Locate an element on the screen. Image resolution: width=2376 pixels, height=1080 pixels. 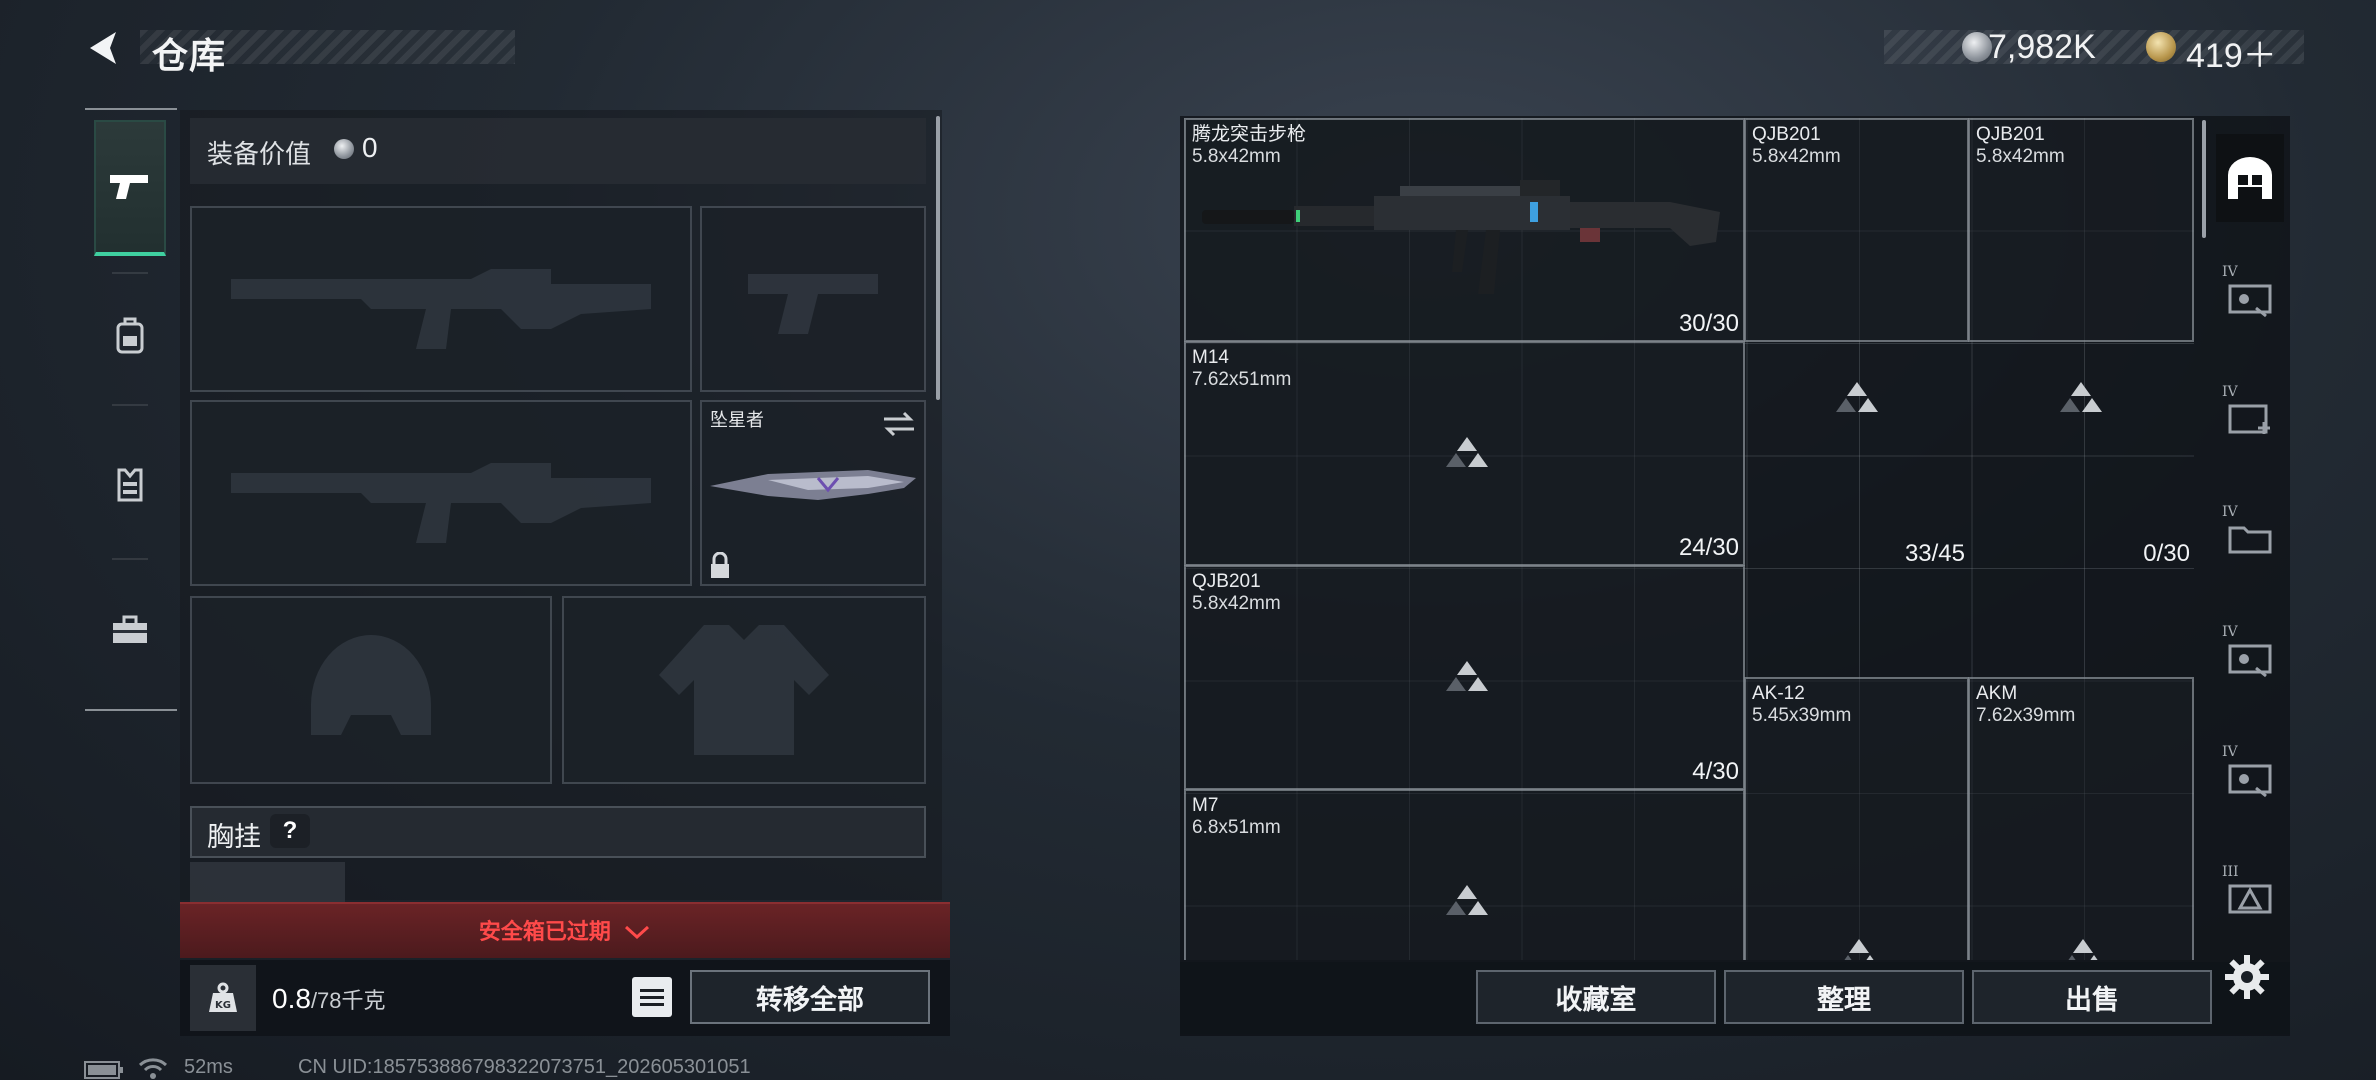
settings-gear-icon is located at coordinates (2247, 977).